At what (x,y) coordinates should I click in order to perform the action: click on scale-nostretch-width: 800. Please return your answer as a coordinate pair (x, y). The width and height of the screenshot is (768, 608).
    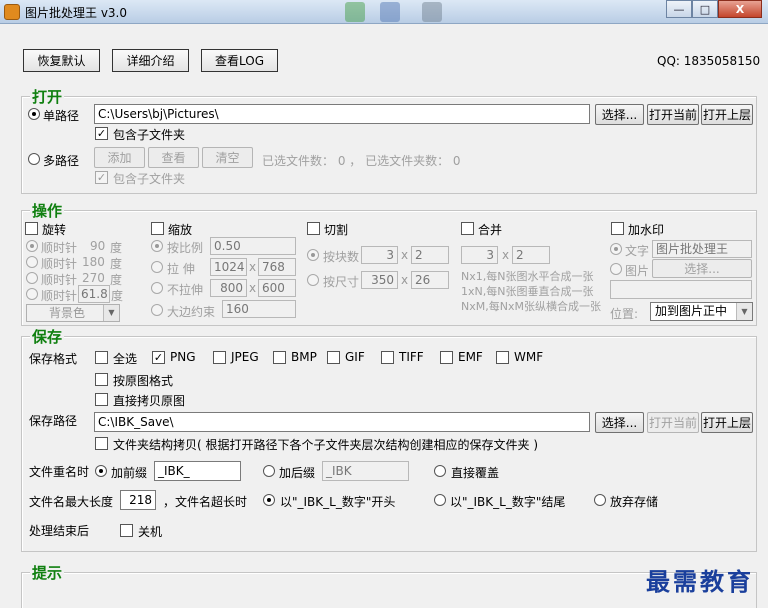
    Looking at the image, I should click on (228, 288).